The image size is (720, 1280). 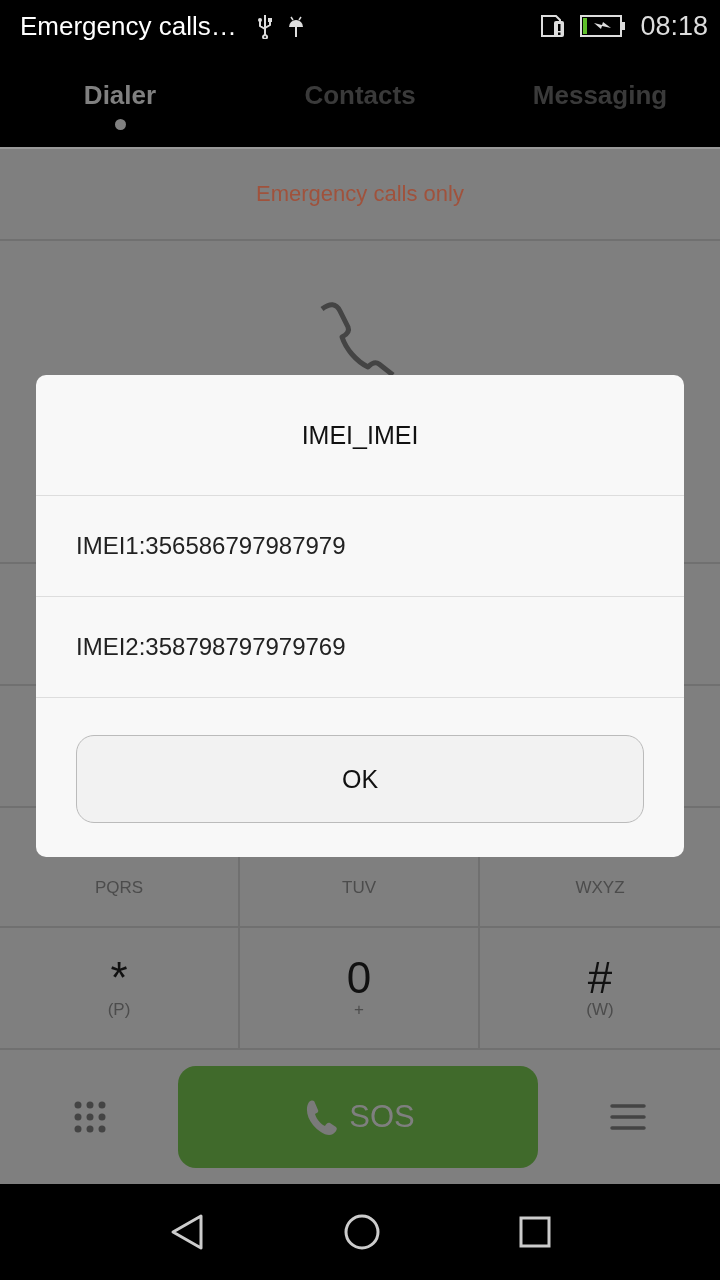 What do you see at coordinates (362, 1232) in the screenshot?
I see `home-icon` at bounding box center [362, 1232].